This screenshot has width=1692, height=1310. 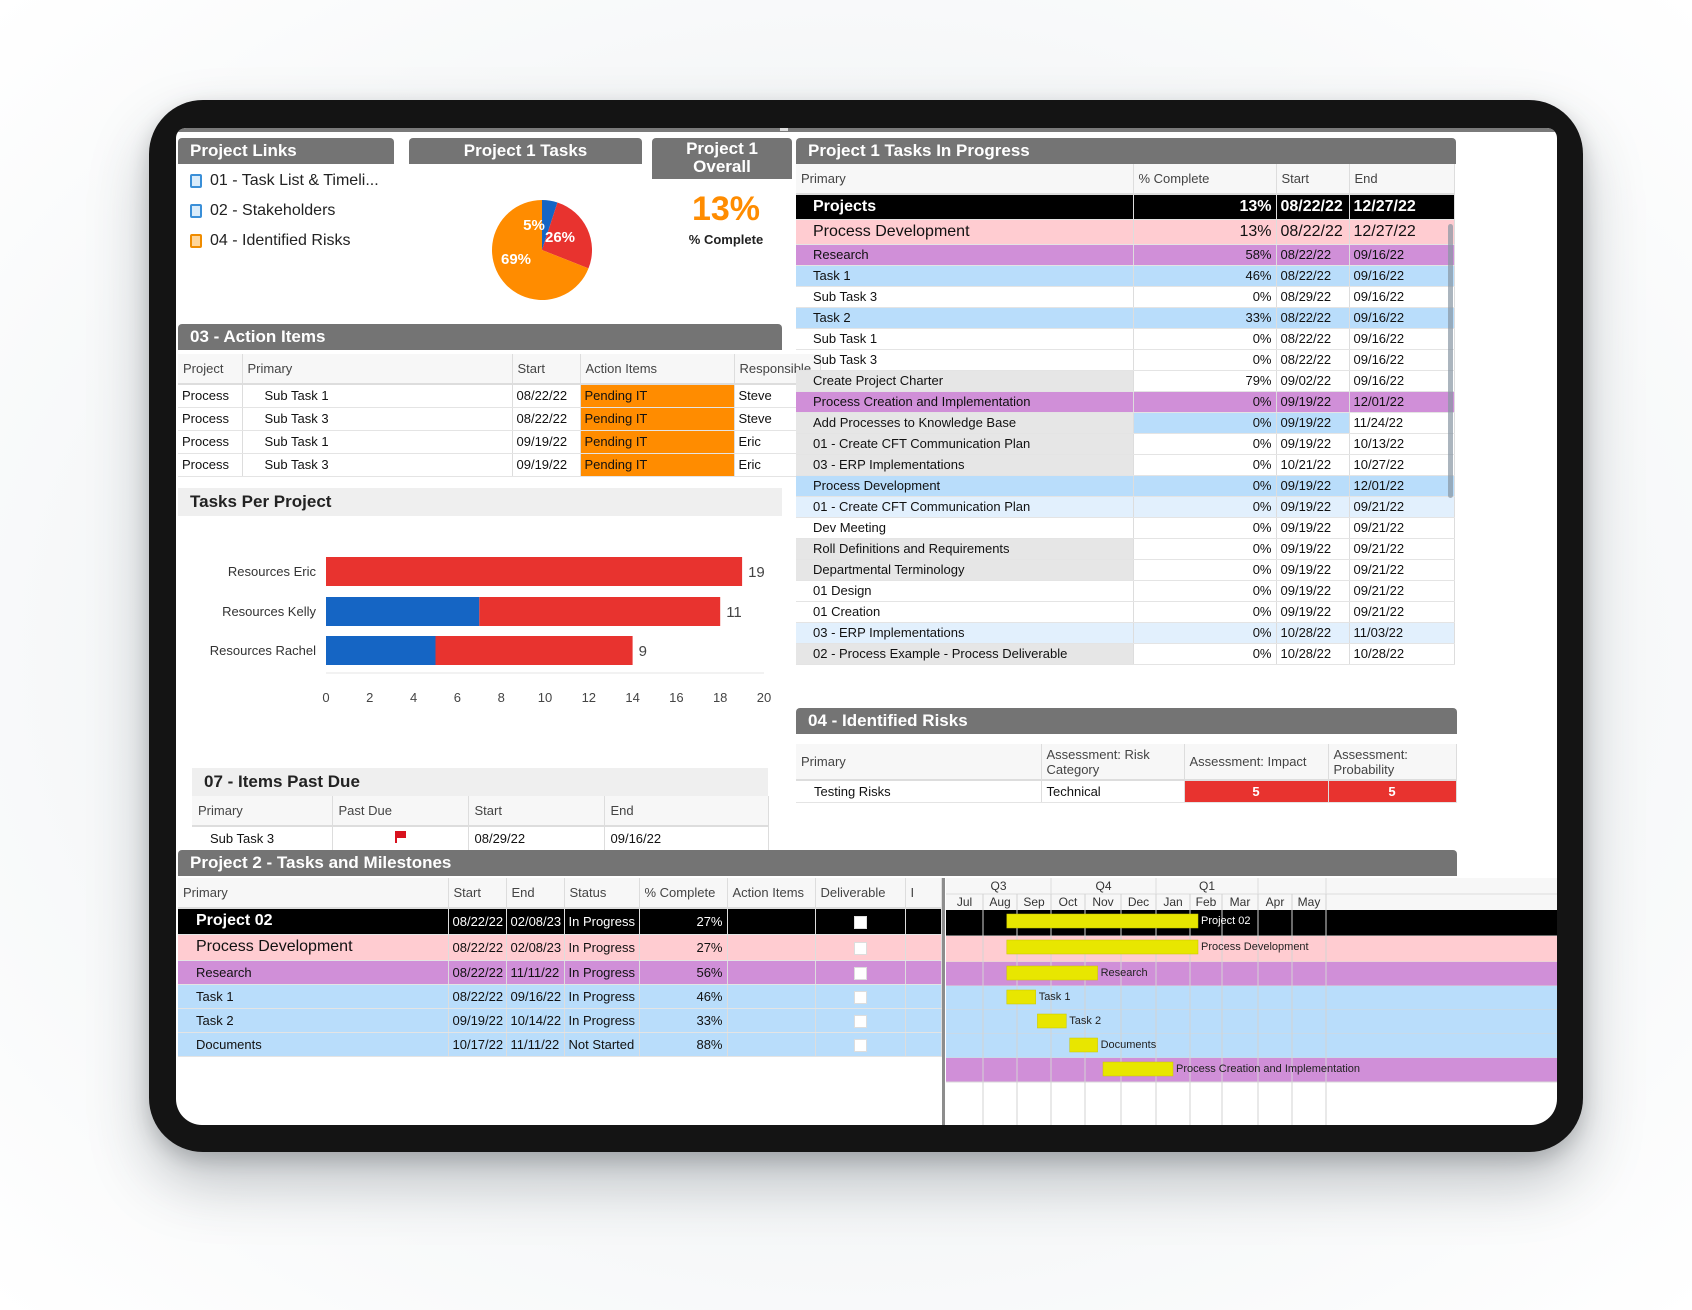 What do you see at coordinates (377, 396) in the screenshot?
I see `cell-primary: Sub Task 1` at bounding box center [377, 396].